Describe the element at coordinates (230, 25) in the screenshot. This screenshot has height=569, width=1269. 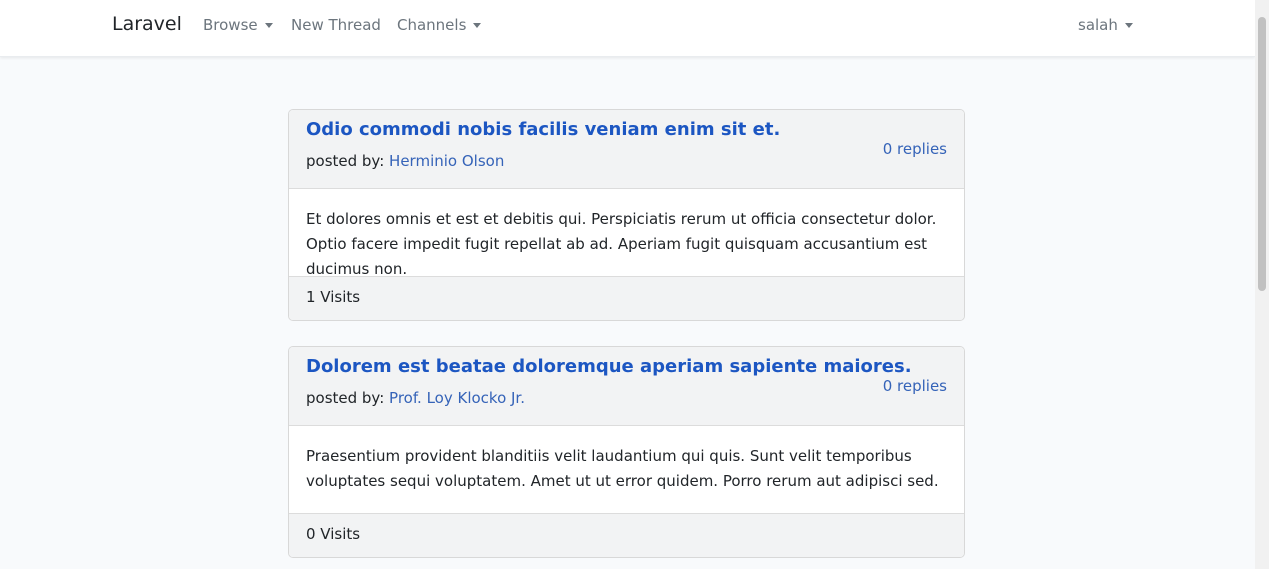
I see `browse-label: Browse` at that location.